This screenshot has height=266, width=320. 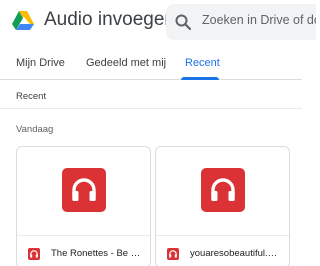 What do you see at coordinates (259, 20) in the screenshot?
I see `search-input` at bounding box center [259, 20].